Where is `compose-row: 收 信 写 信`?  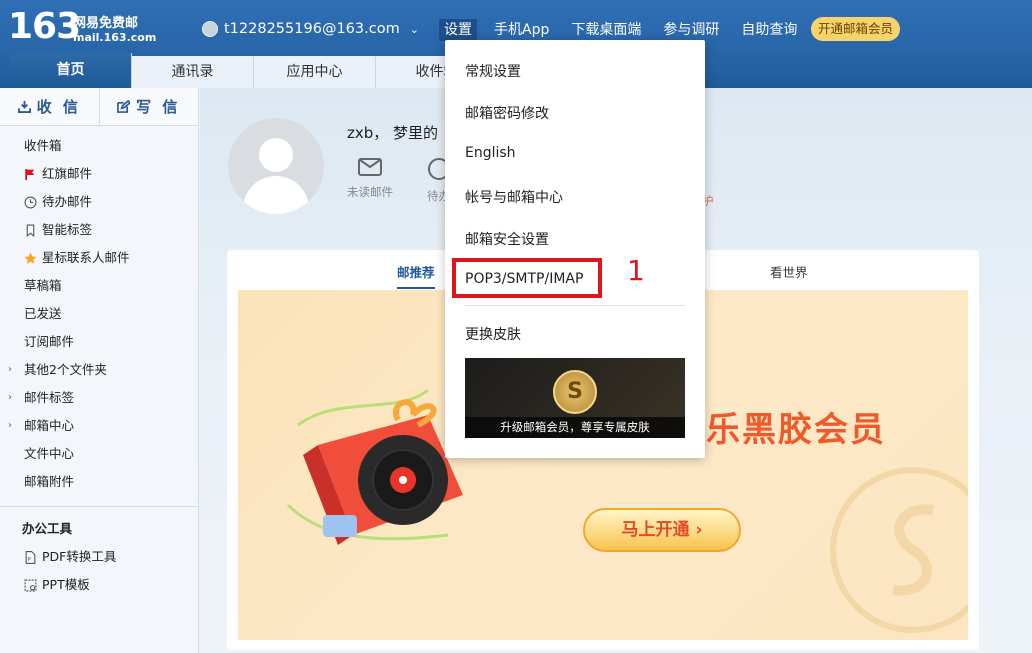
compose-row: 收 信 写 信 is located at coordinates (99, 107).